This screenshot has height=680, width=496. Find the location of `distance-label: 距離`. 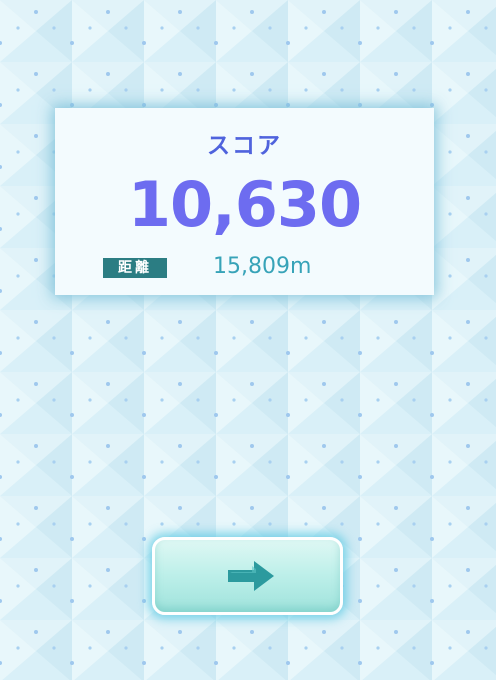

distance-label: 距離 is located at coordinates (135, 268).